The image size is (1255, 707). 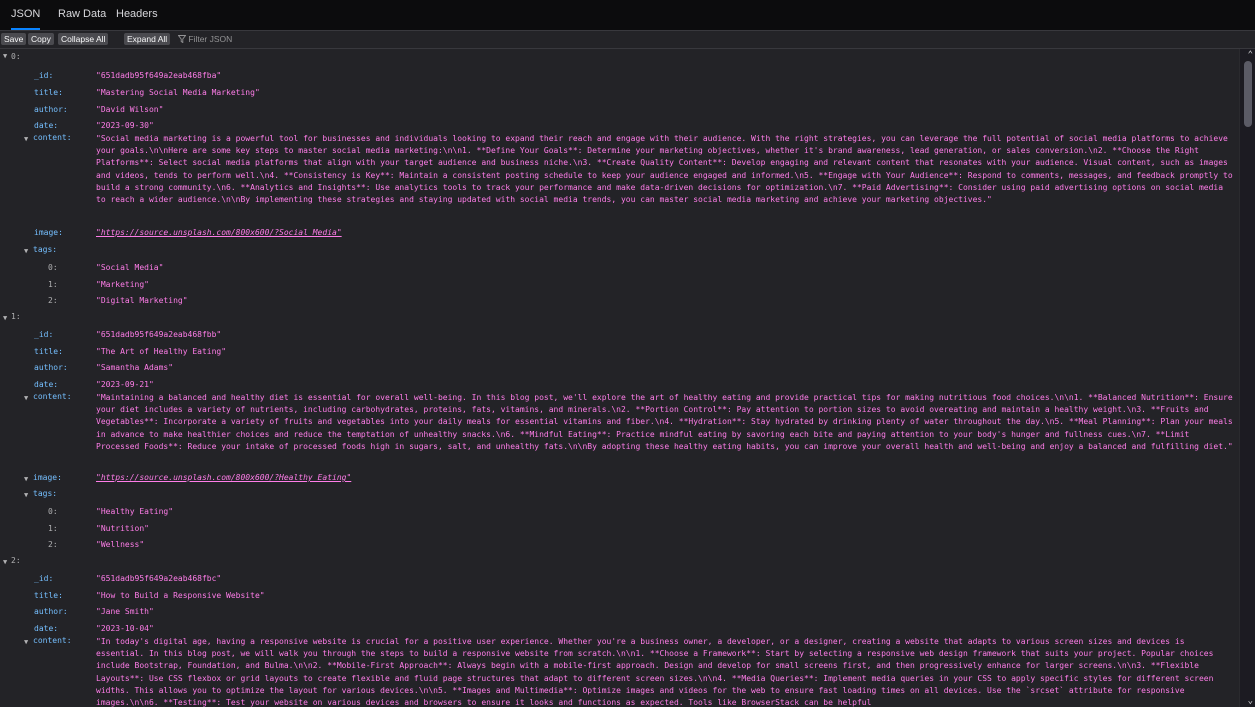 I want to click on tab-raw-data: Raw Data, so click(x=82, y=14).